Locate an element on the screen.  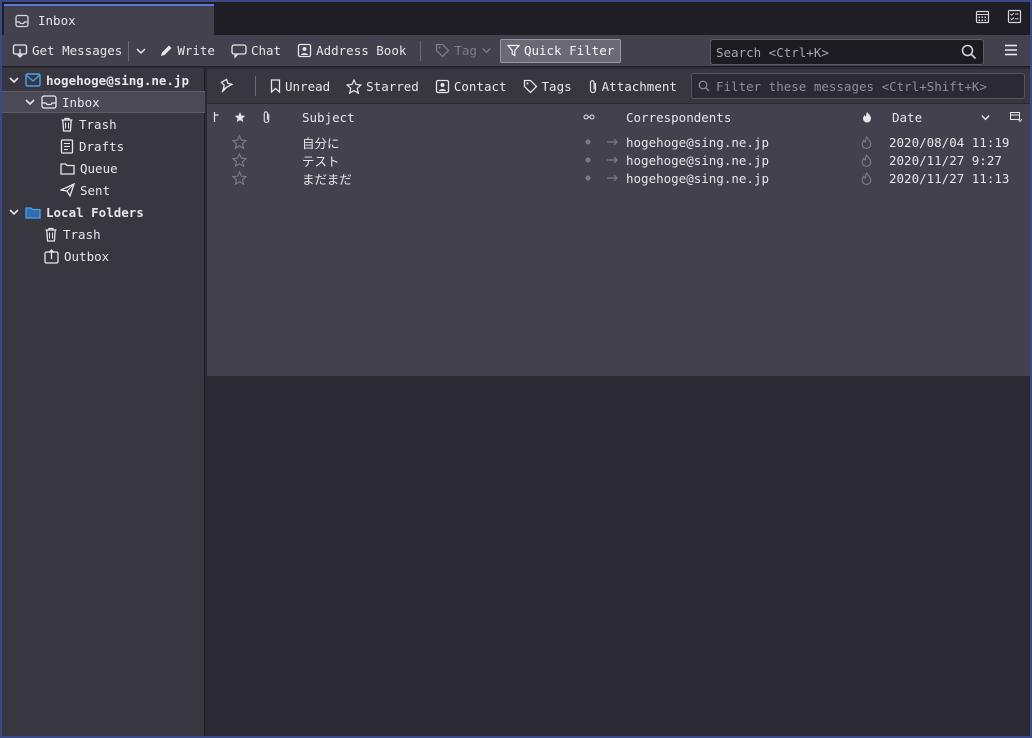
local-folder-icon is located at coordinates (33, 212).